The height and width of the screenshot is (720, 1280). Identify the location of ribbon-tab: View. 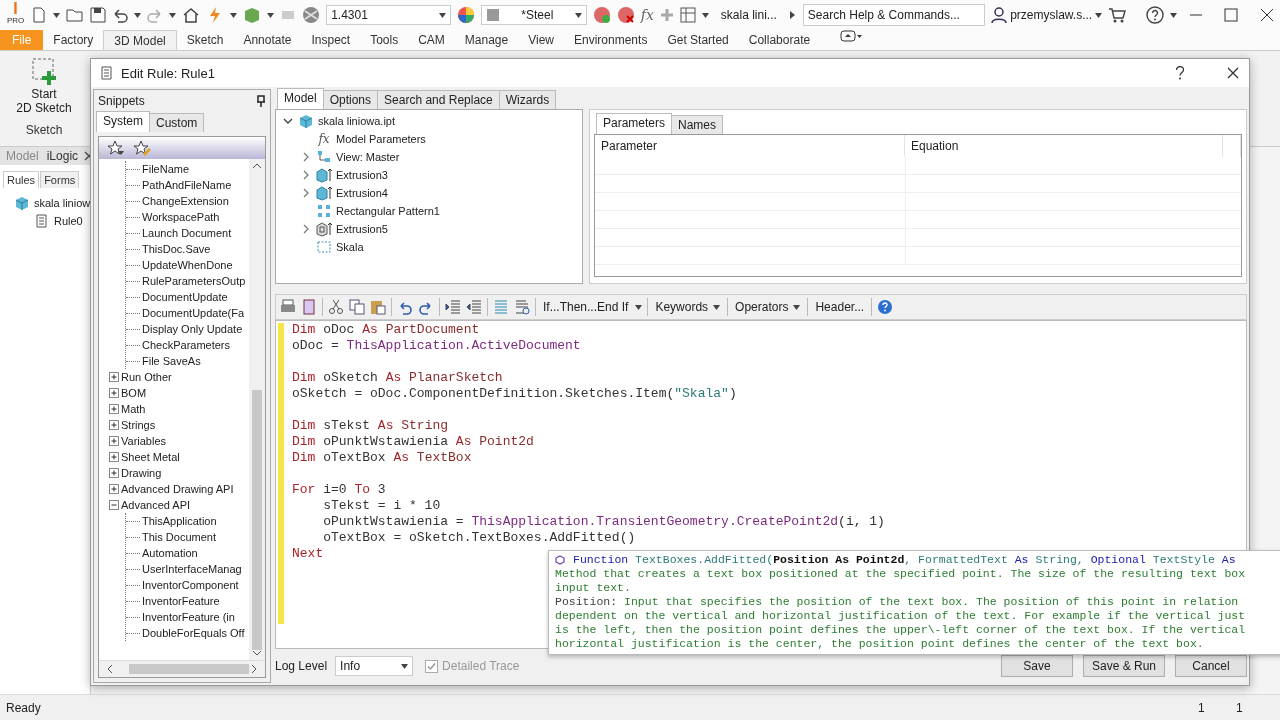
(541, 40).